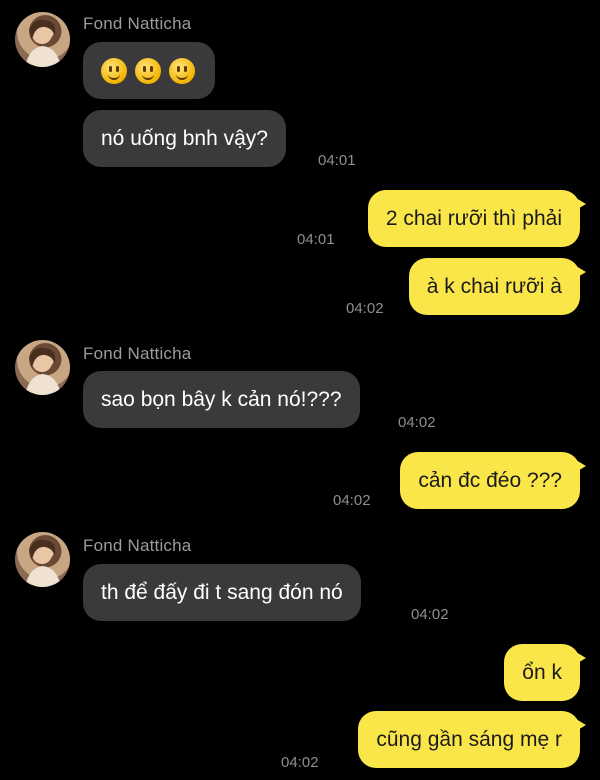 Image resolution: width=600 pixels, height=780 pixels. Describe the element at coordinates (222, 592) in the screenshot. I see `incoming-message: th để đấy đi t sang đón nó` at that location.